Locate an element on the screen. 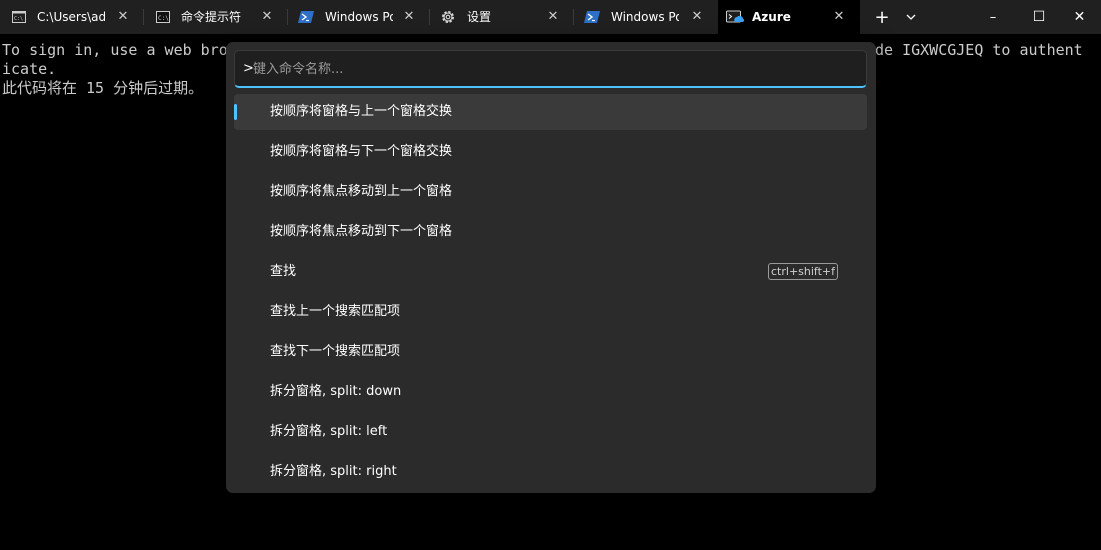  tab-cmd-users: C:\ C:\Users\adr ✕ is located at coordinates (72, 17).